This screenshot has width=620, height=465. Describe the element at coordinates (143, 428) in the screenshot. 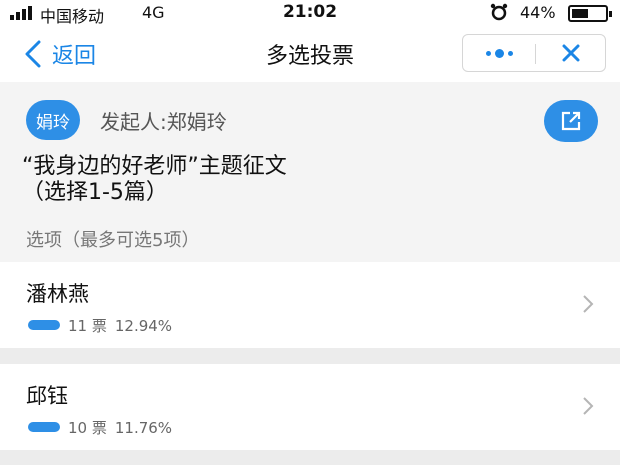

I see `vote-percent: 11.76%` at that location.